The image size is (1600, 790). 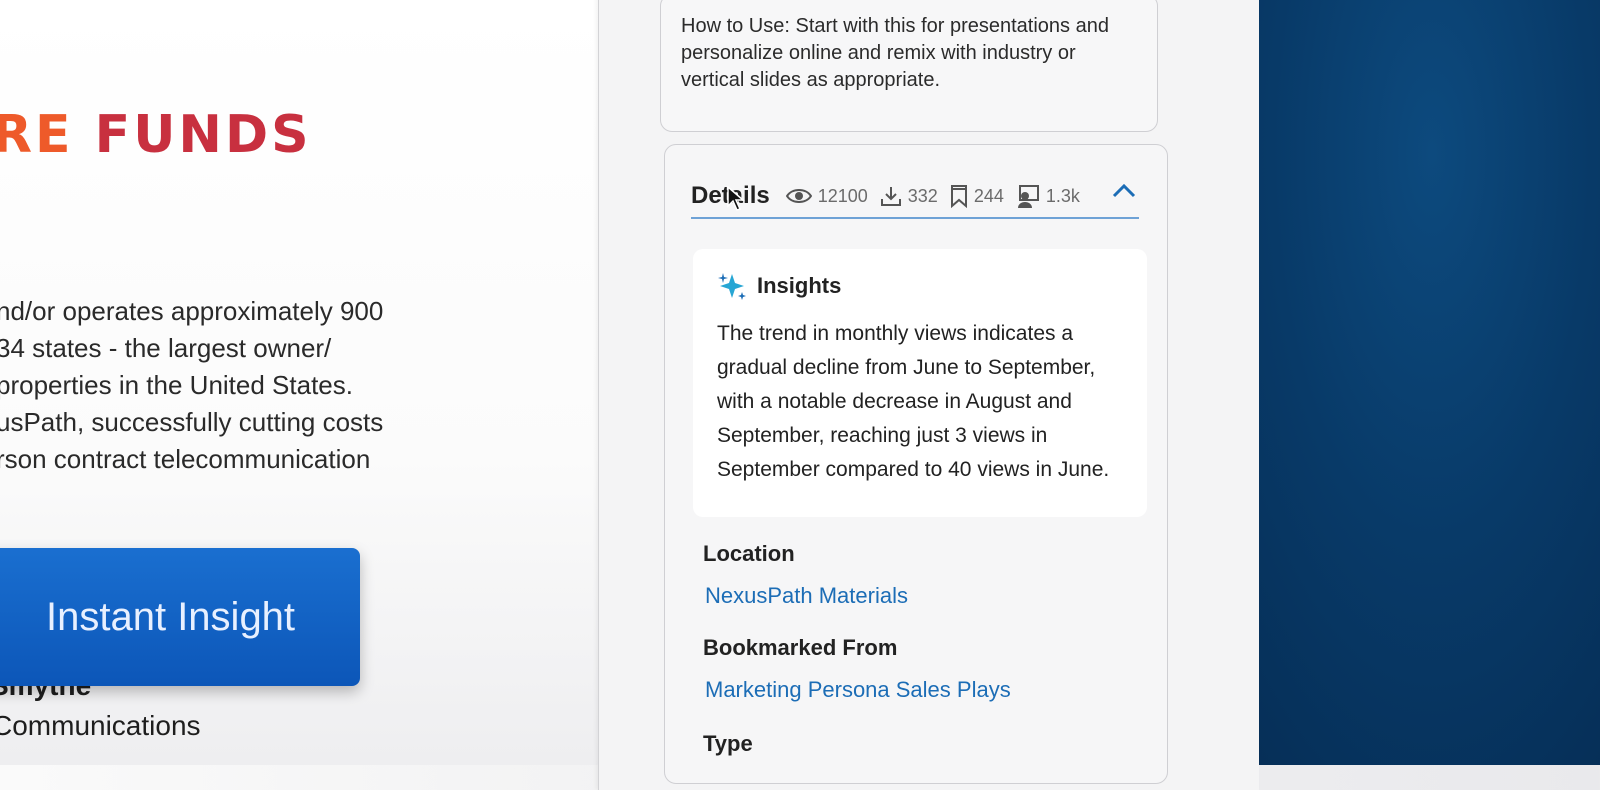 What do you see at coordinates (858, 690) in the screenshot?
I see `bookmarked-from-link: Marketing Persona Sales Plays` at bounding box center [858, 690].